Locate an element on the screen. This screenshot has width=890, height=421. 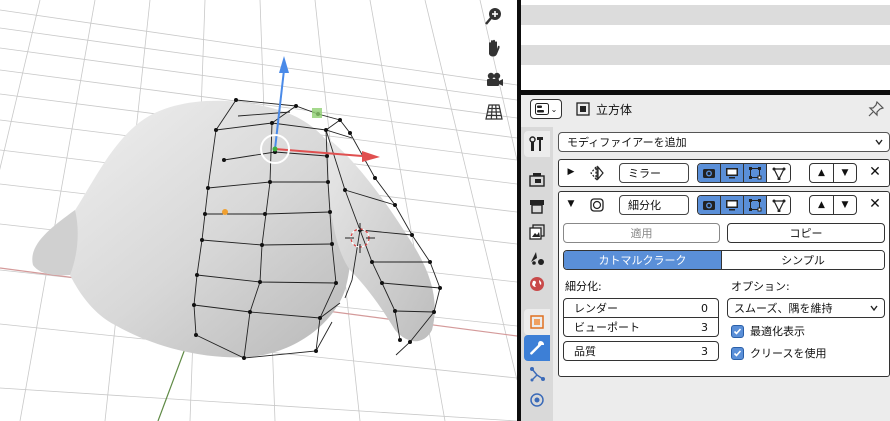
use-creases-label: クリースを使用 is located at coordinates (788, 353).